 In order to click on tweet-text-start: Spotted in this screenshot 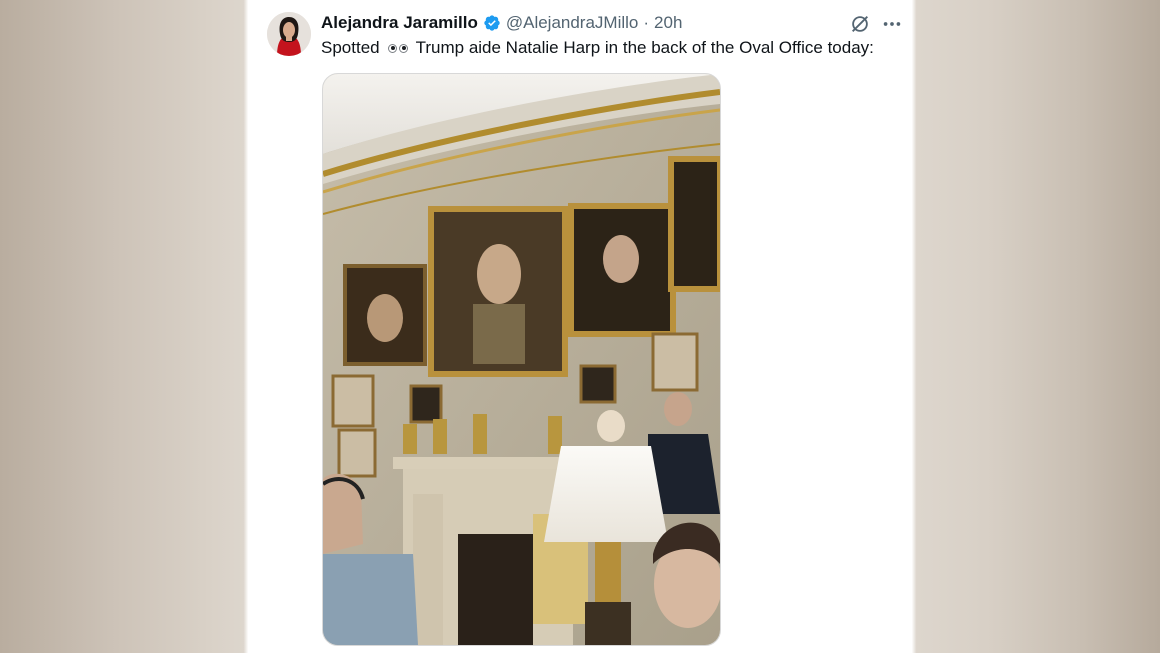, I will do `click(350, 47)`.